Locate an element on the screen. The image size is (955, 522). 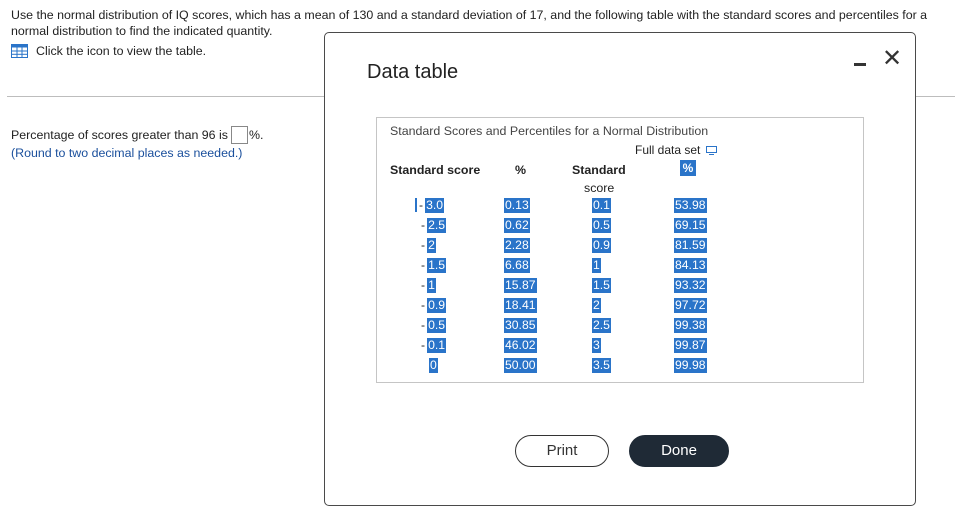
table-value: 69.15 is located at coordinates (690, 225).